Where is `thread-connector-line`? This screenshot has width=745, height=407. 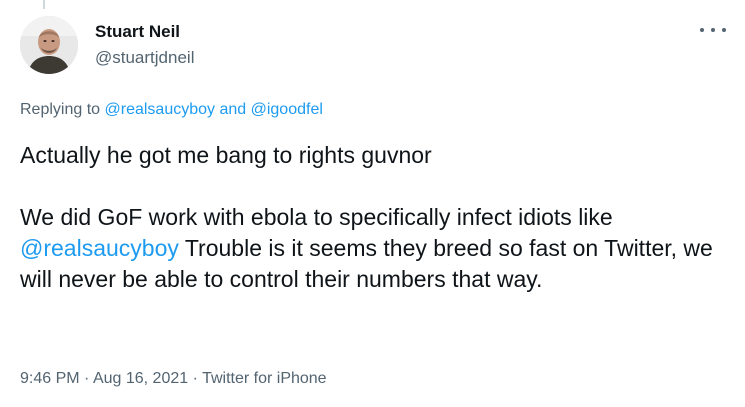
thread-connector-line is located at coordinates (44, 4).